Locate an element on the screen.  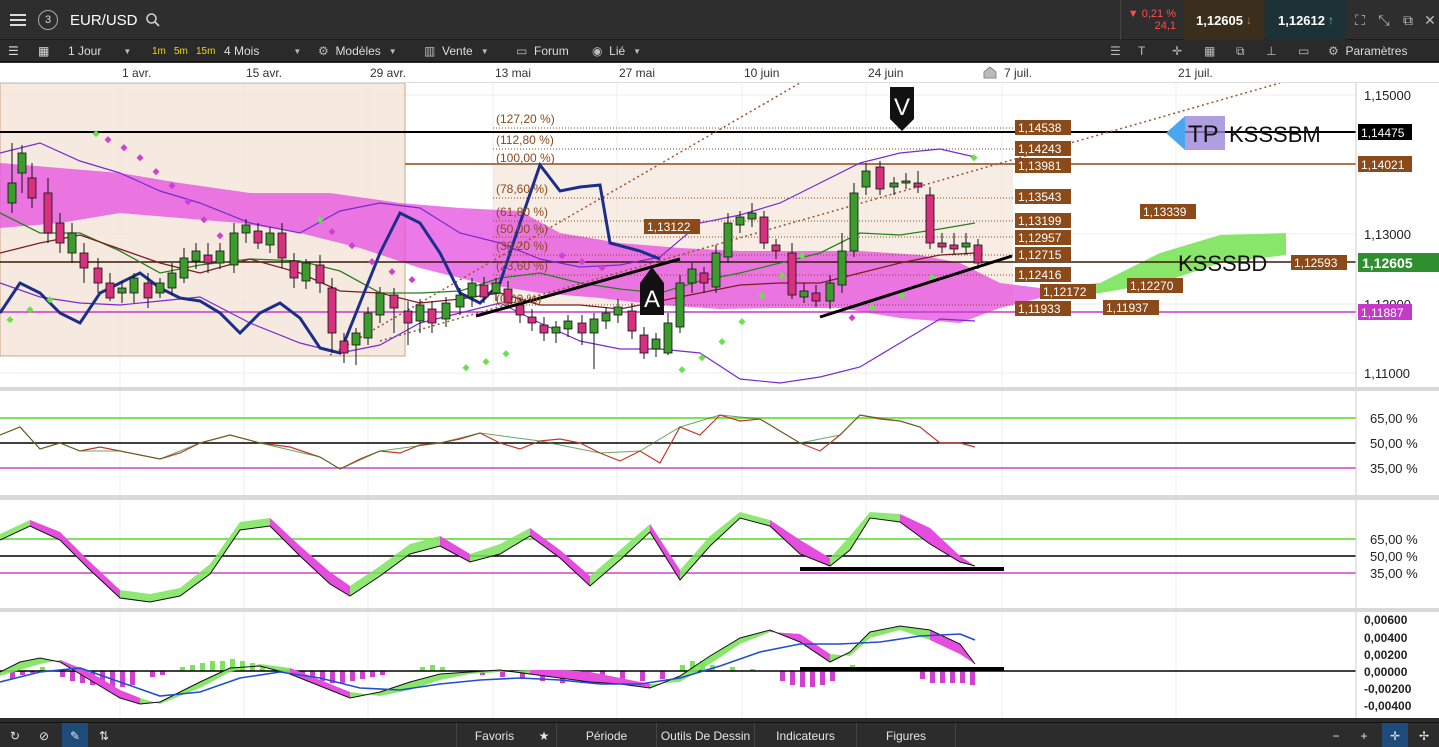
stochastic-chart: 65,00 % 50,00 % 35,00 % is located at coordinates (719, 554).